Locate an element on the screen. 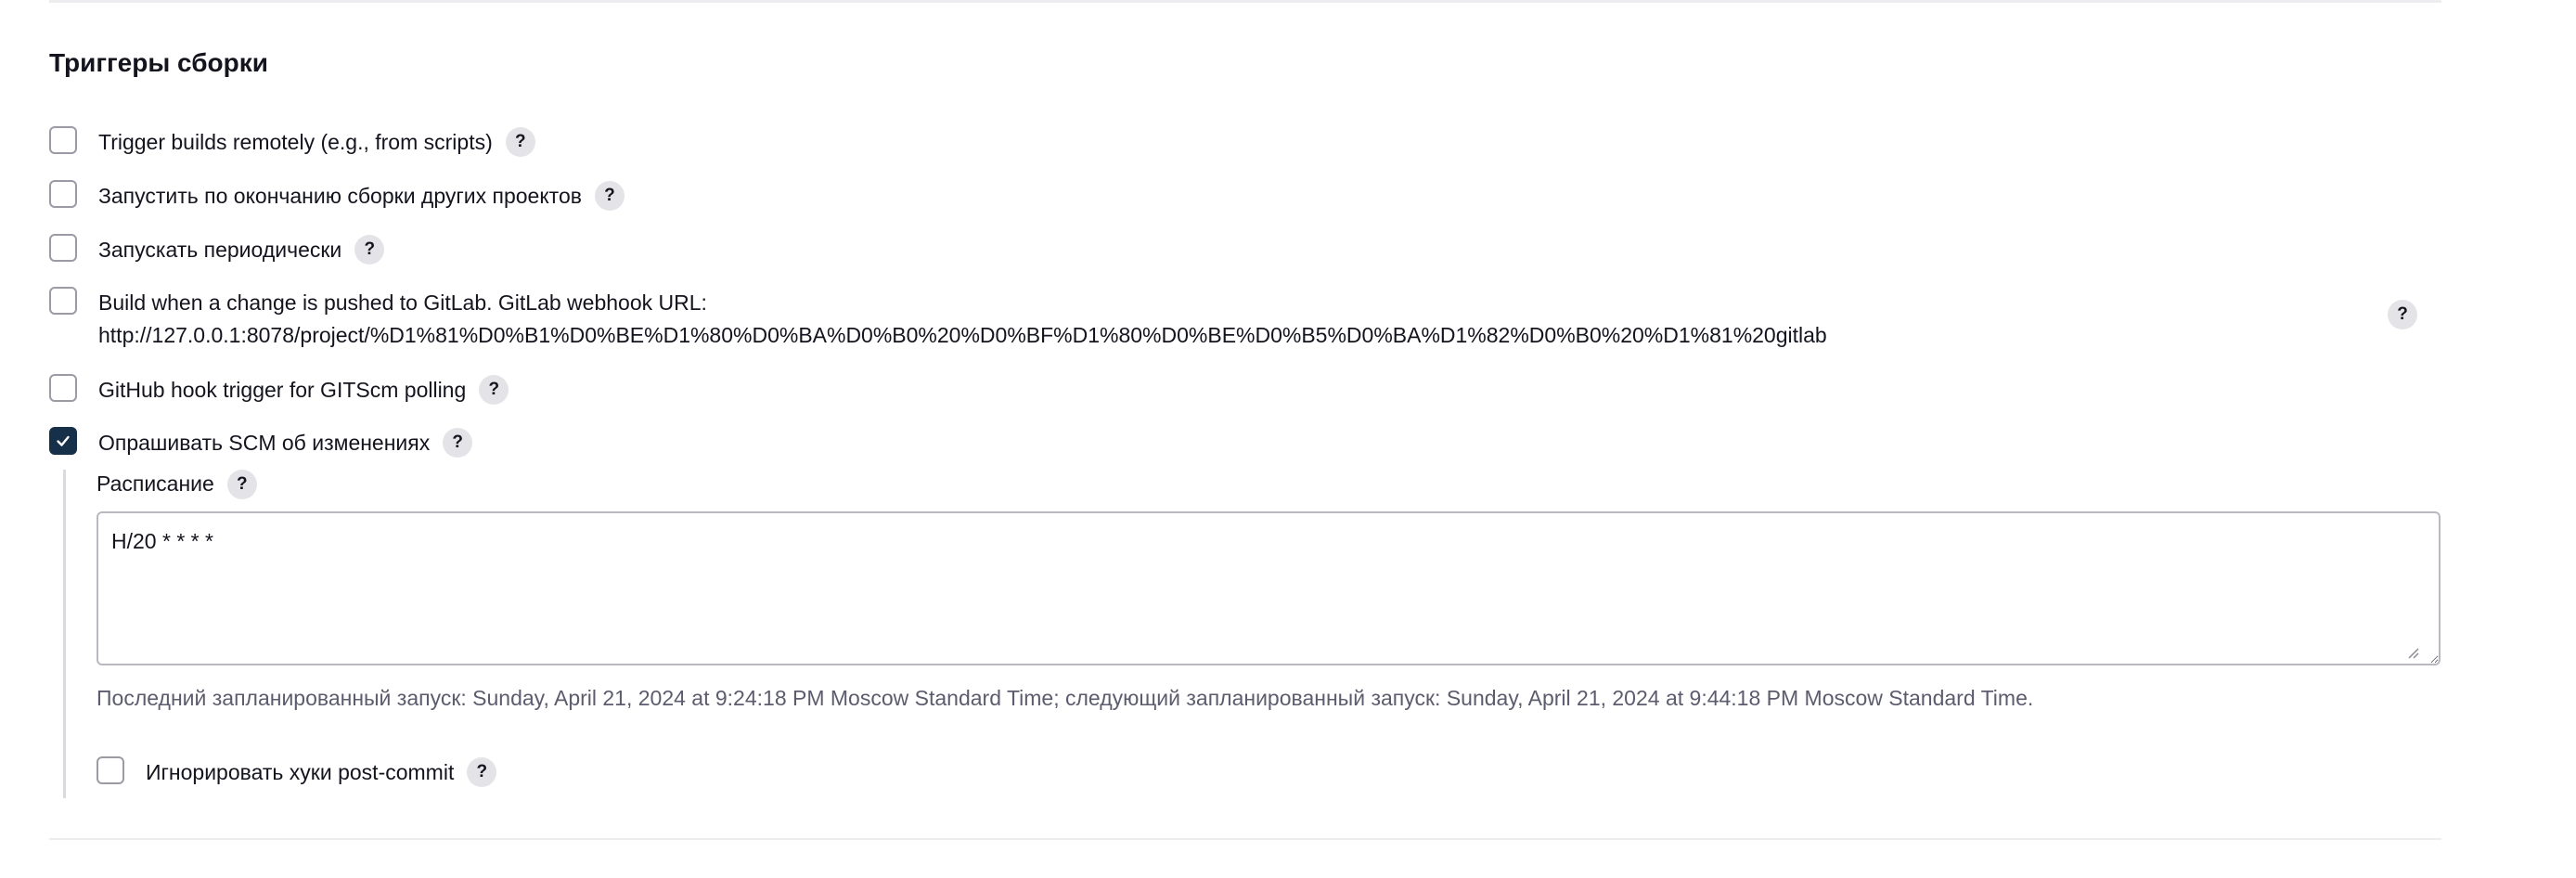 This screenshot has width=2576, height=878. top-divider is located at coordinates (1245, 1).